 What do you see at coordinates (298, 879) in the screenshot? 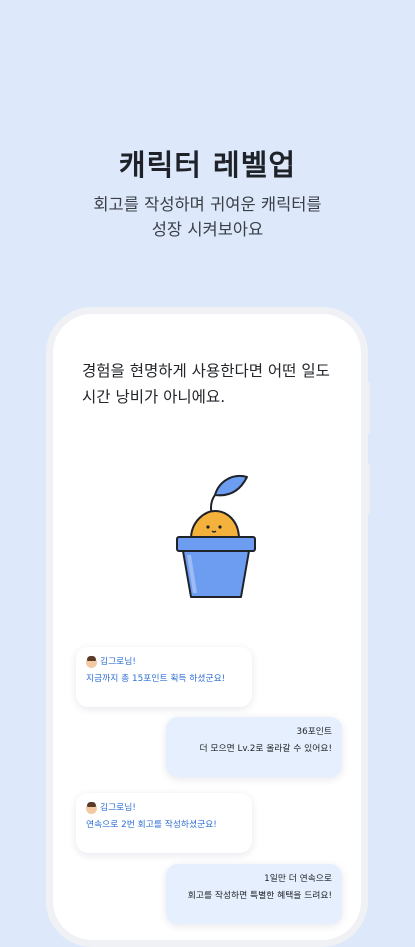
I see `chat-message: 1일만 더 연속으로` at bounding box center [298, 879].